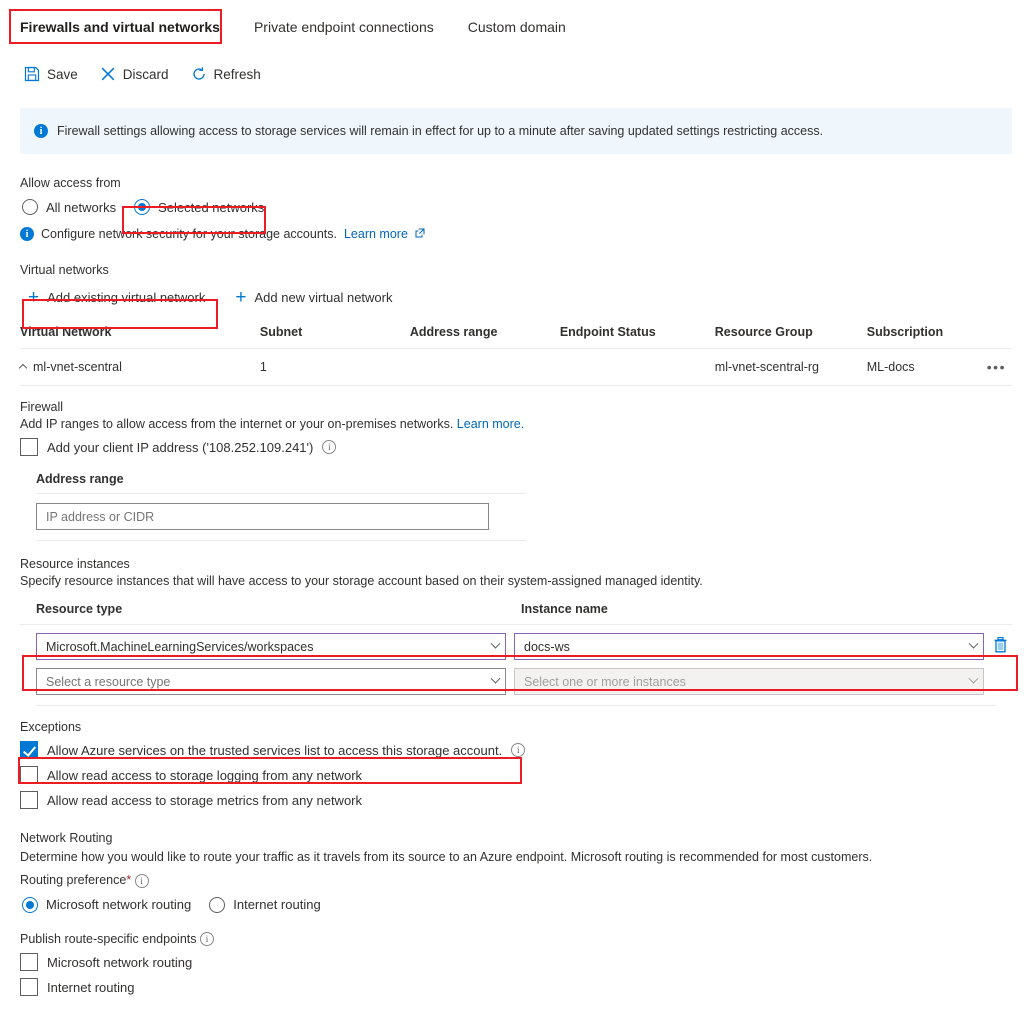  I want to click on cell-subscription: ML-docs, so click(926, 367).